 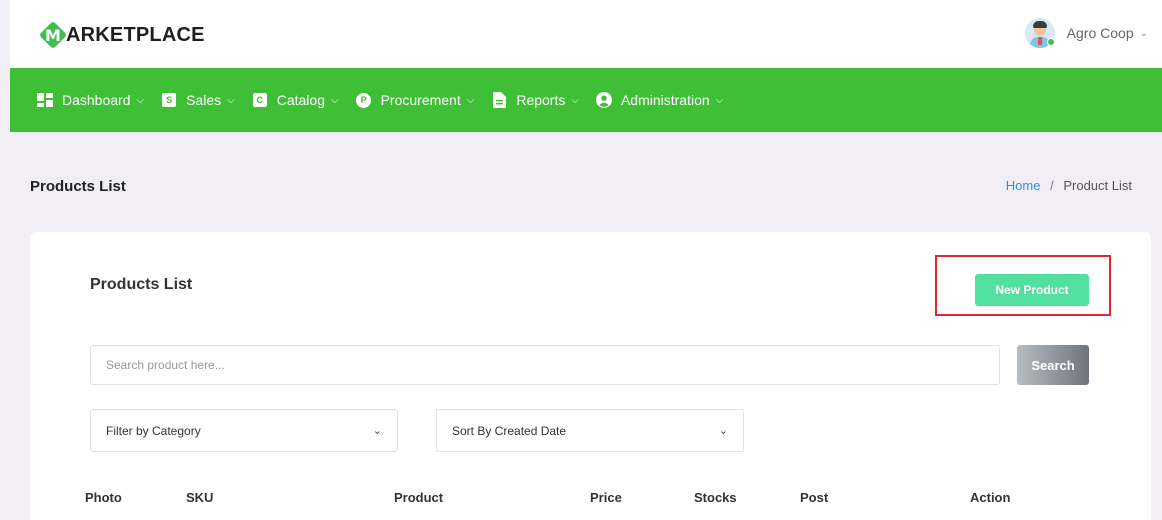 What do you see at coordinates (200, 497) in the screenshot?
I see `column-header-sku: SKU` at bounding box center [200, 497].